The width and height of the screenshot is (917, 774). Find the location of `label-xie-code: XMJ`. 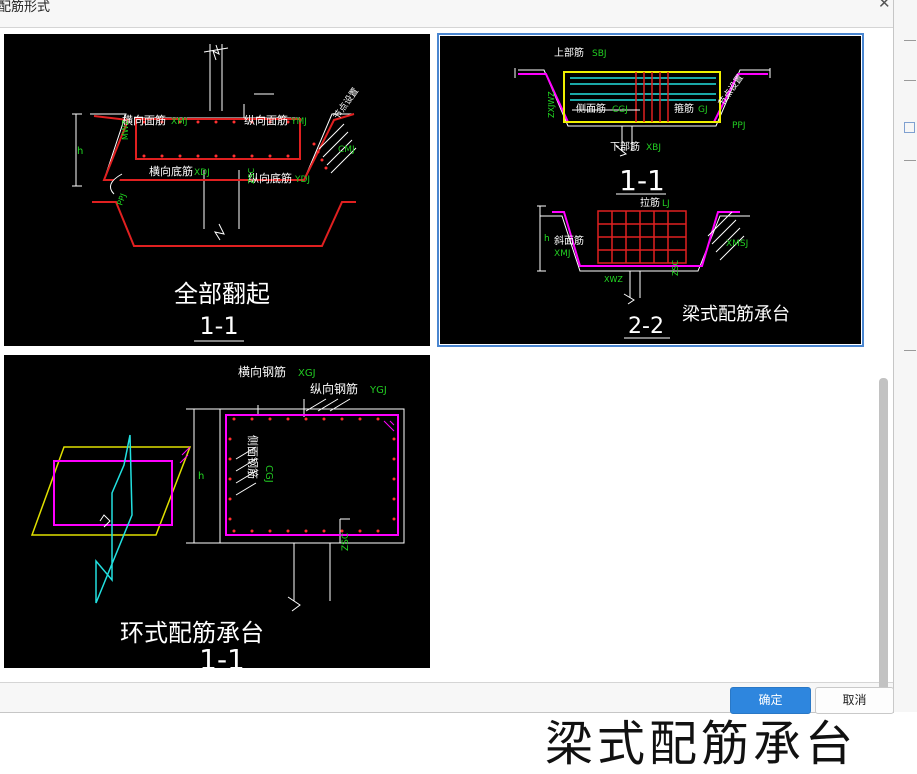

label-xie-code: XMJ is located at coordinates (562, 254).